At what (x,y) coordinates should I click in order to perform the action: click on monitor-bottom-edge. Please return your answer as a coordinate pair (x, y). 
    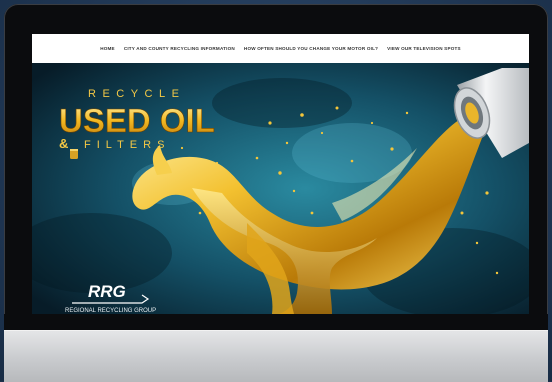
    Looking at the image, I should click on (276, 322).